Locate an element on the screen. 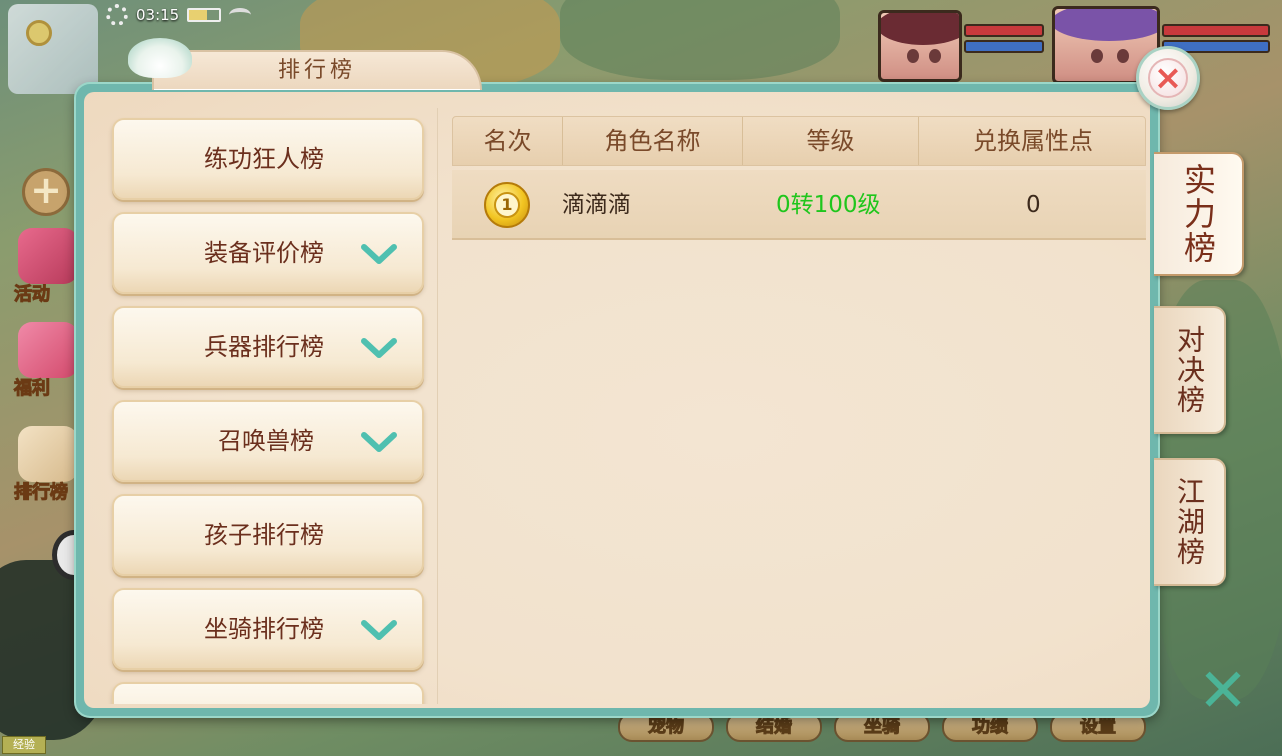 The height and width of the screenshot is (756, 1282). status-bar: 03:15 is located at coordinates (179, 15).